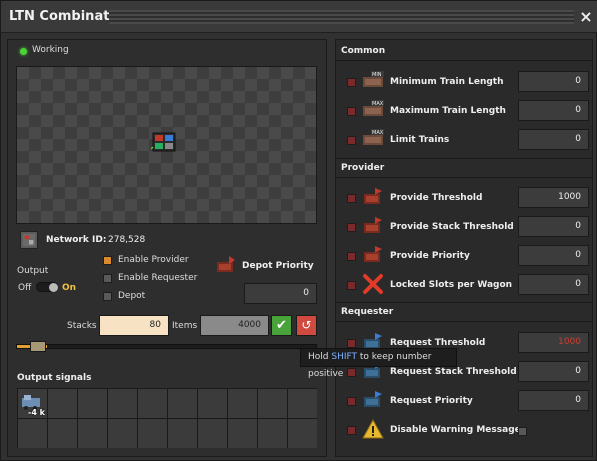 This screenshot has width=597, height=461. I want to click on depot-priority-icon, so click(226, 264).